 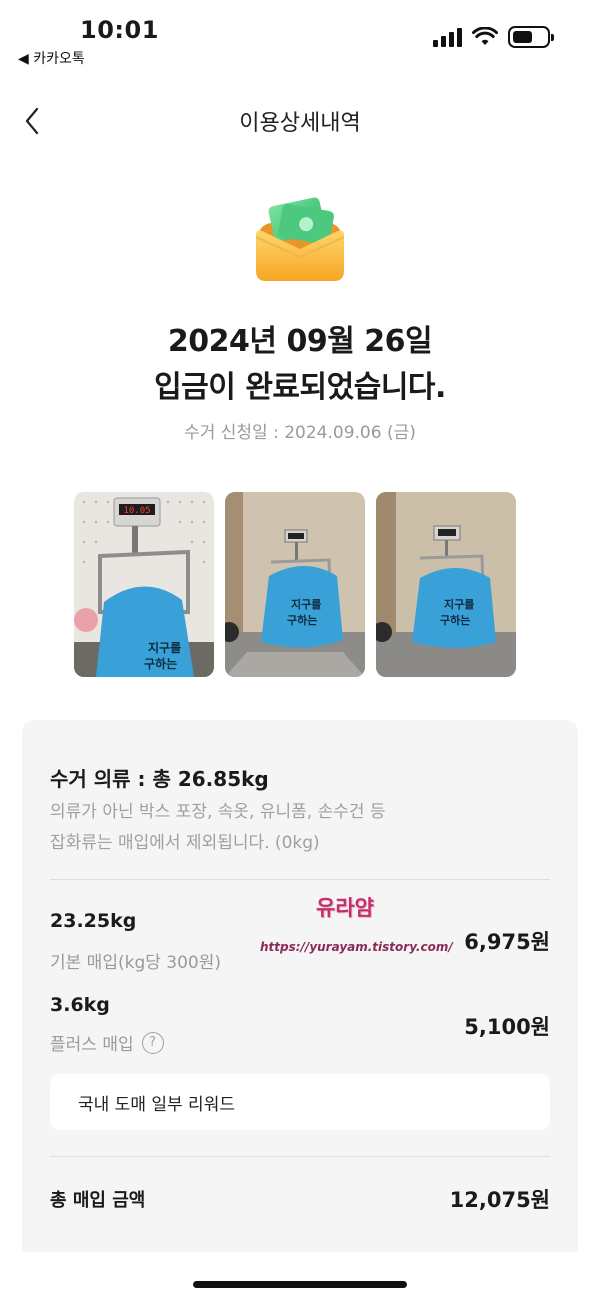 I want to click on plus-purchase-label-row: 플러스 매입 ?, so click(x=107, y=1042).